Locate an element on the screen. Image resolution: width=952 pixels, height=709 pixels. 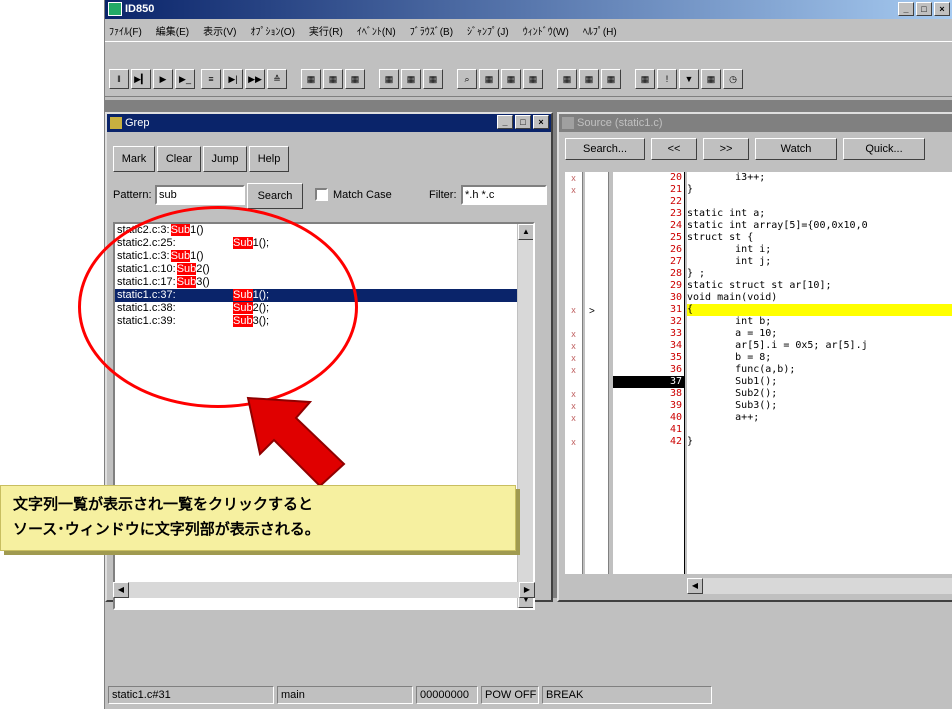
source-line: } ; is located at coordinates (819, 274).